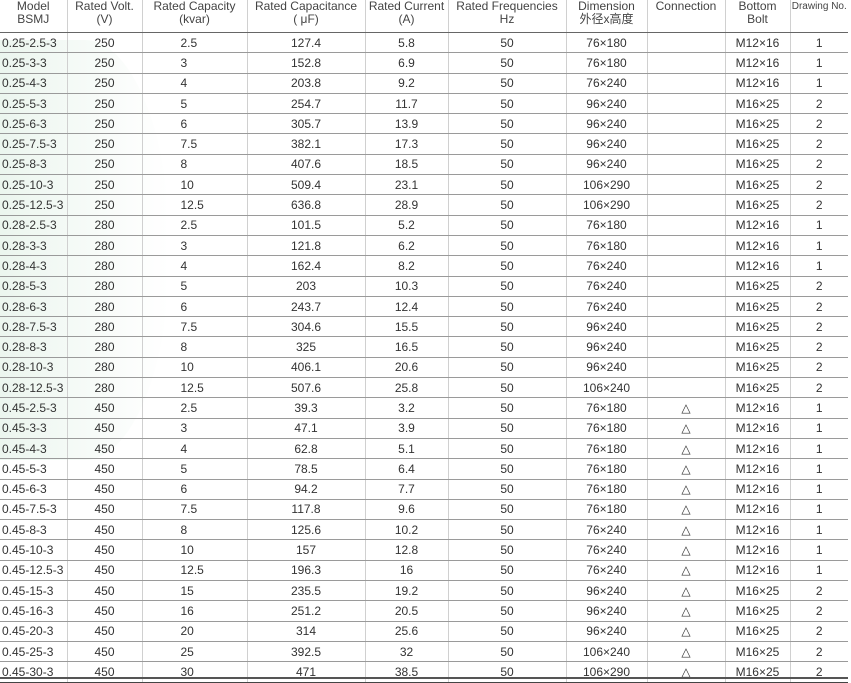 The height and width of the screenshot is (683, 851). Describe the element at coordinates (686, 16) in the screenshot. I see `header-connection: Connection` at that location.